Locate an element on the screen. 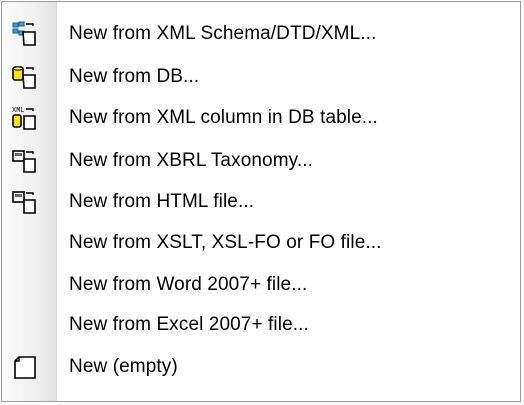 This screenshot has width=524, height=405. svg-text: XML is located at coordinates (18, 111).